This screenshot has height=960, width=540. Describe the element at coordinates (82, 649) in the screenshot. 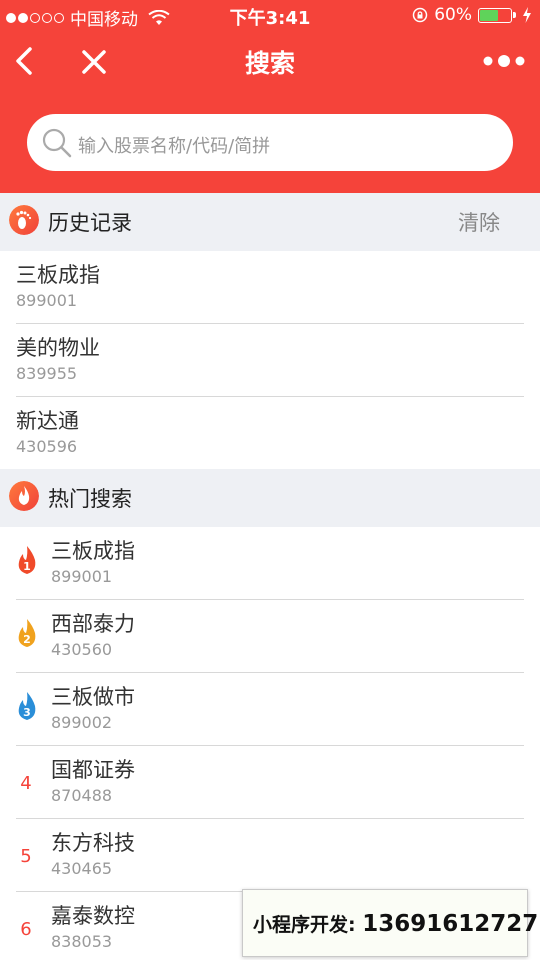

I see `stock-code: 430560` at that location.